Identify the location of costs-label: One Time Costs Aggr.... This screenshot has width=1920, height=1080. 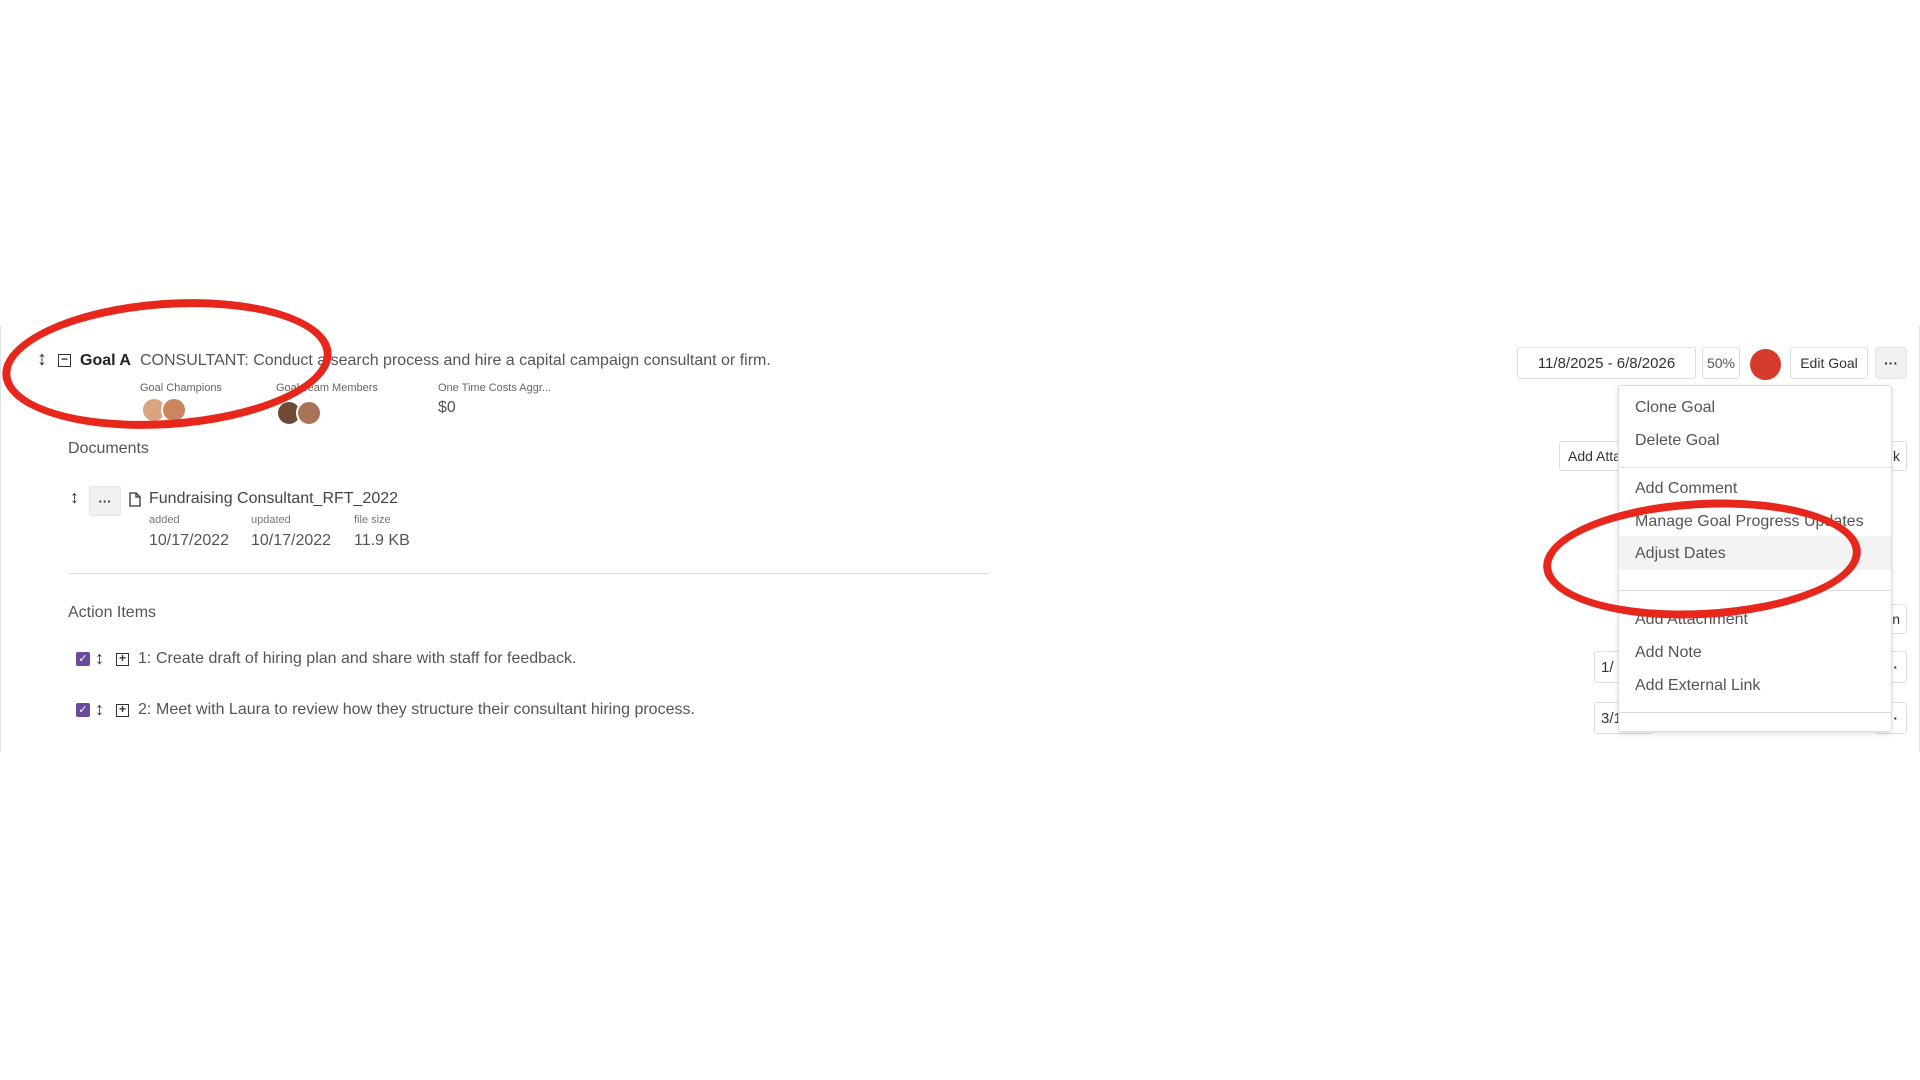
(495, 388).